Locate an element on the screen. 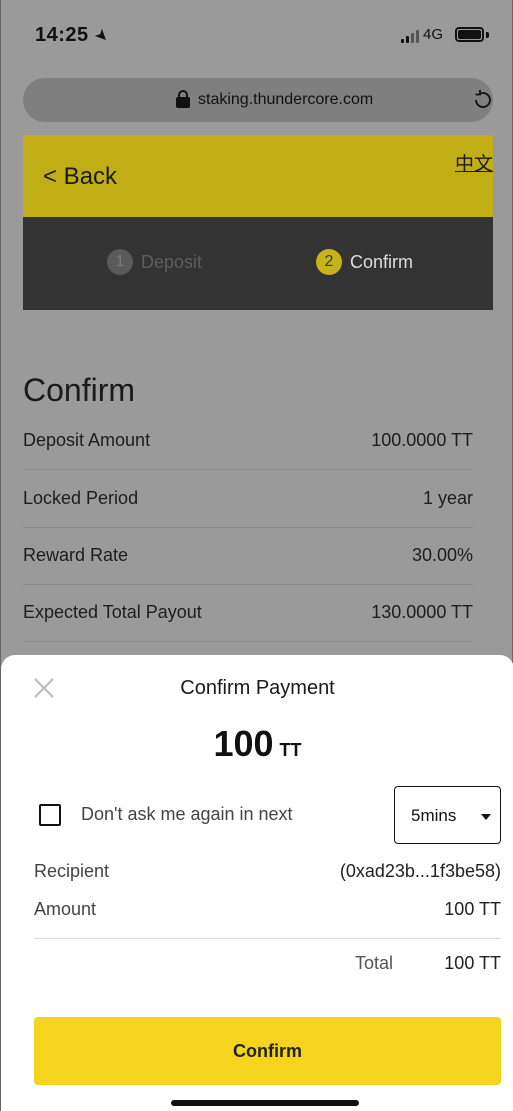 The height and width of the screenshot is (1111, 513). total-label: Total is located at coordinates (374, 963).